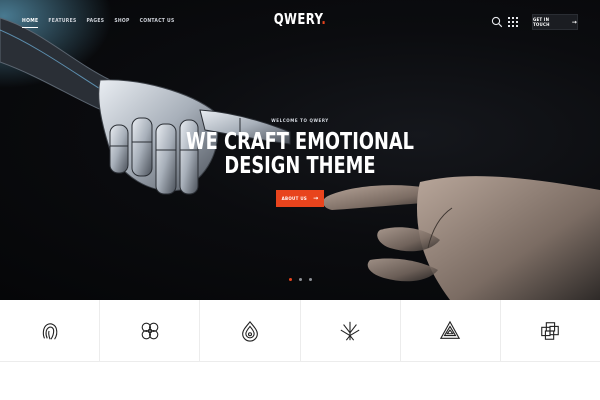  I want to click on get-in-touch-label: GET IN TOUCH, so click(541, 22).